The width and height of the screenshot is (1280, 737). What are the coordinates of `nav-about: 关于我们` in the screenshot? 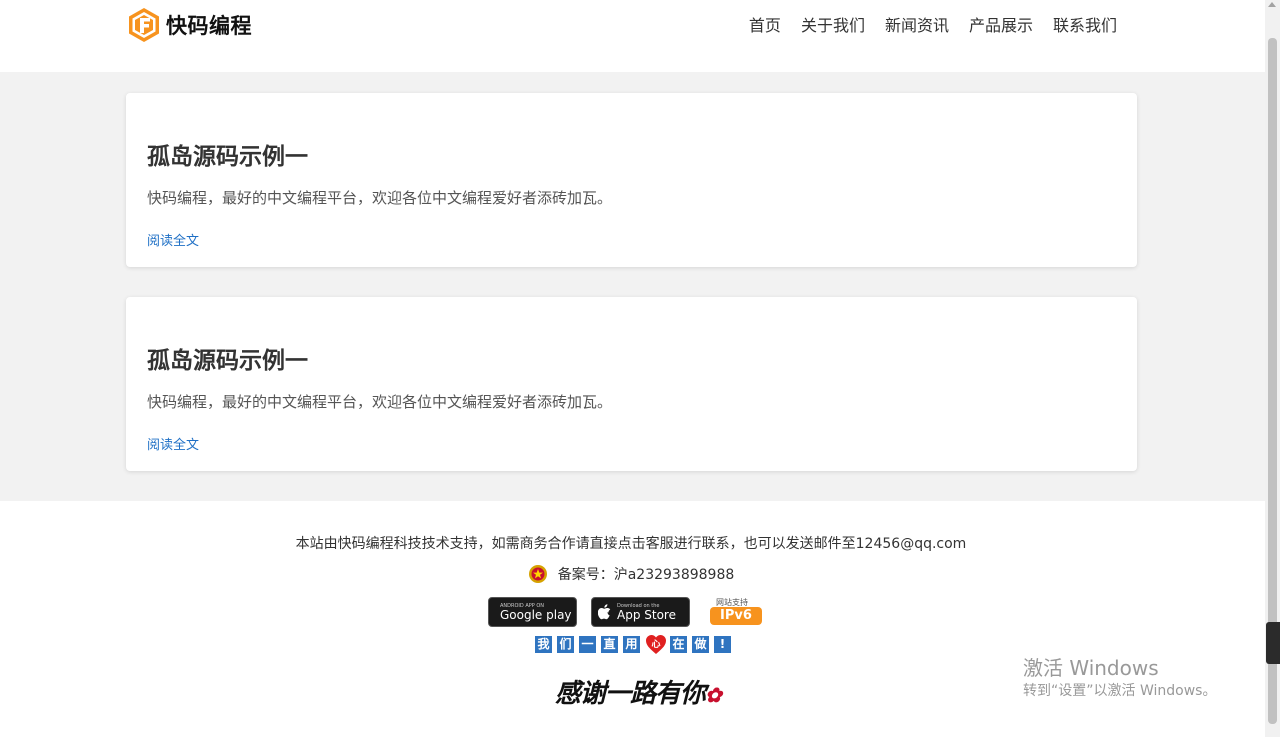 It's located at (833, 26).